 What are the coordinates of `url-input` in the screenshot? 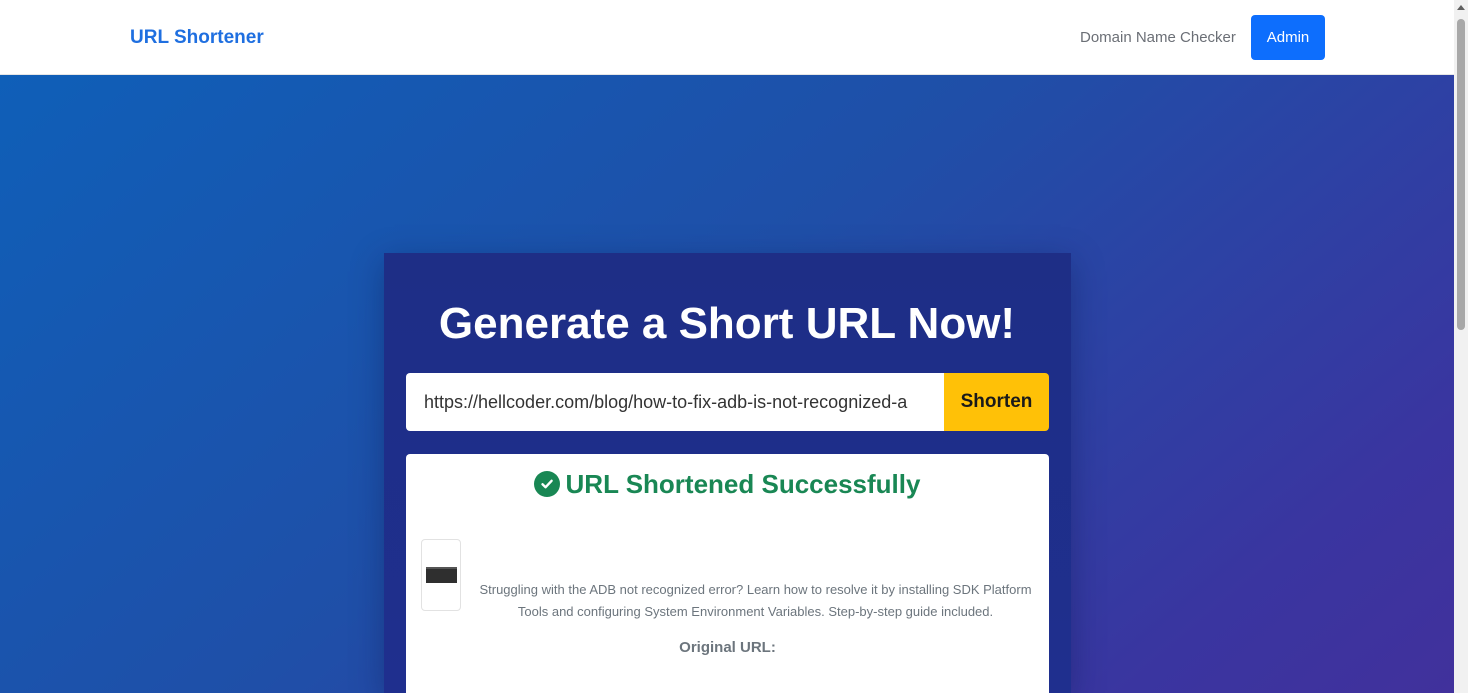 It's located at (675, 402).